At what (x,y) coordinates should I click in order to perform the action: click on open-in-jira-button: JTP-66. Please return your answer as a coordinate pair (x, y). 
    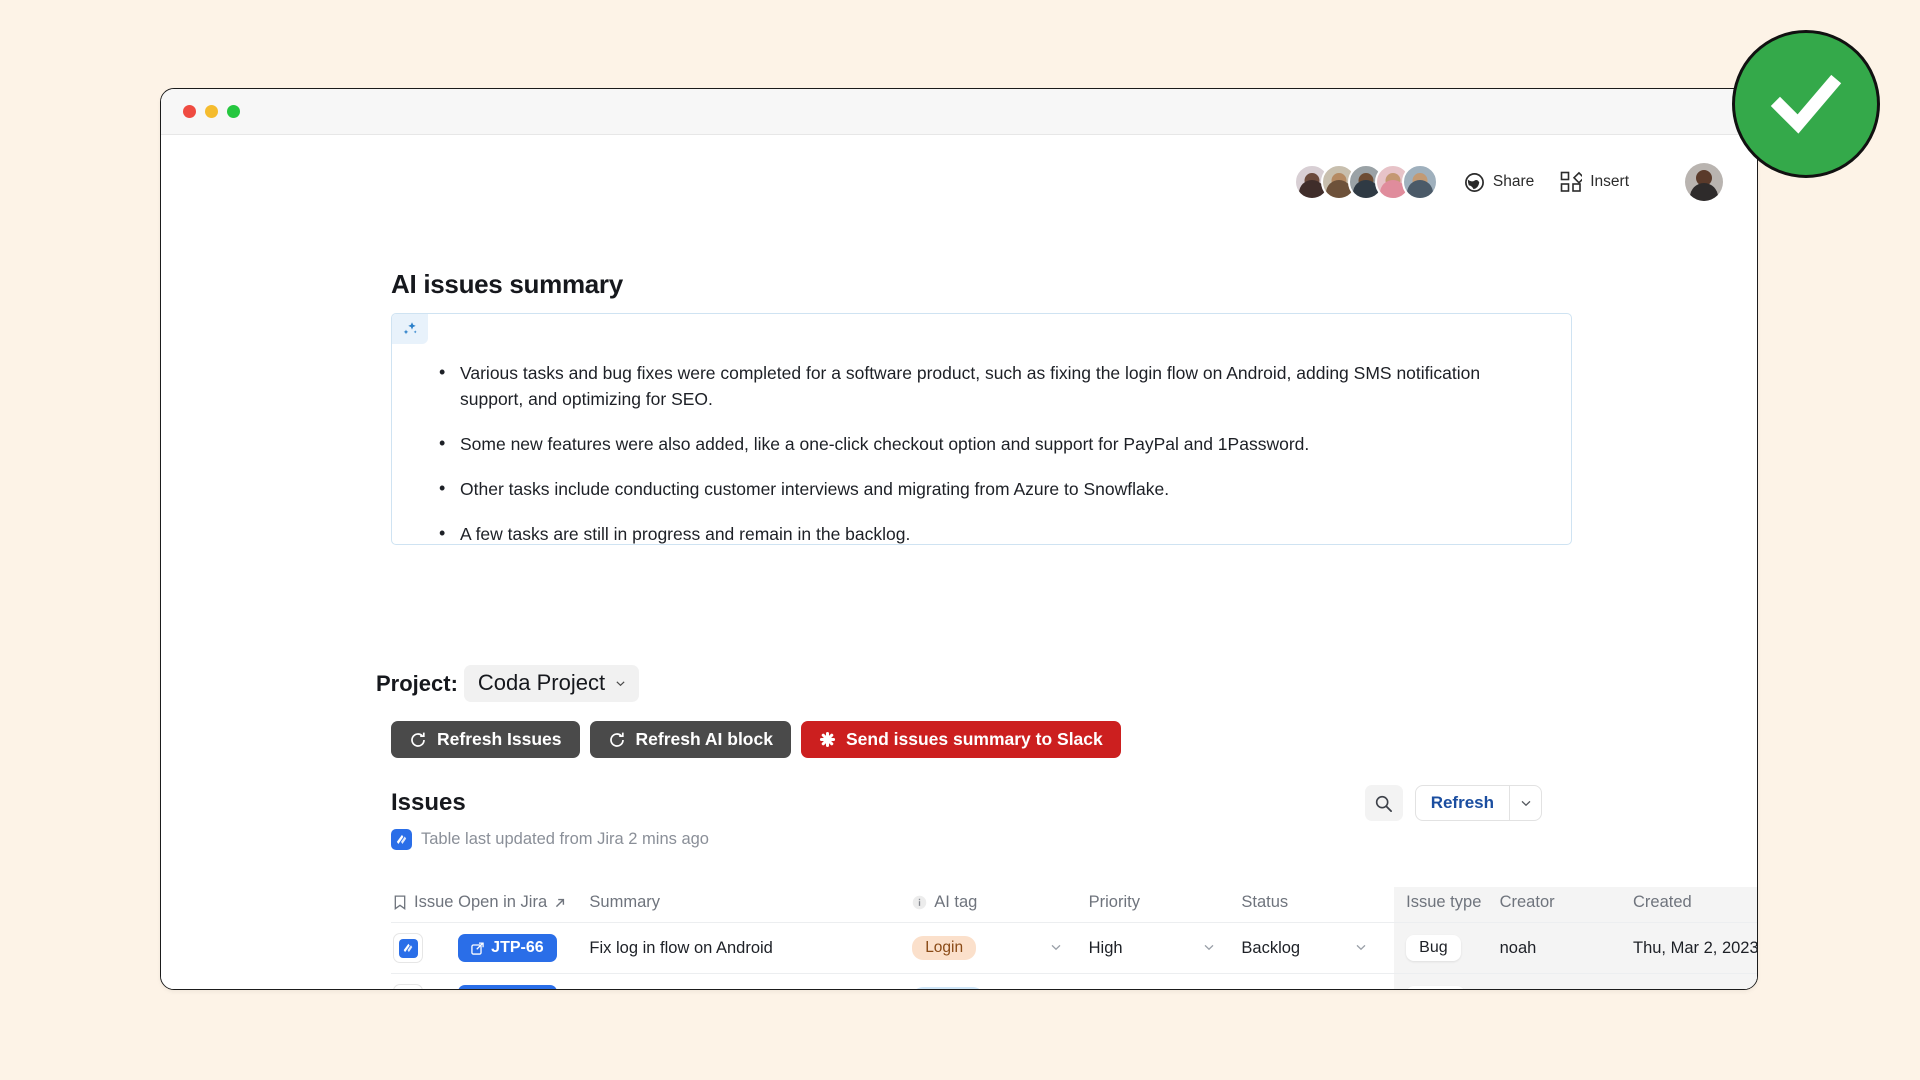
    Looking at the image, I should click on (507, 948).